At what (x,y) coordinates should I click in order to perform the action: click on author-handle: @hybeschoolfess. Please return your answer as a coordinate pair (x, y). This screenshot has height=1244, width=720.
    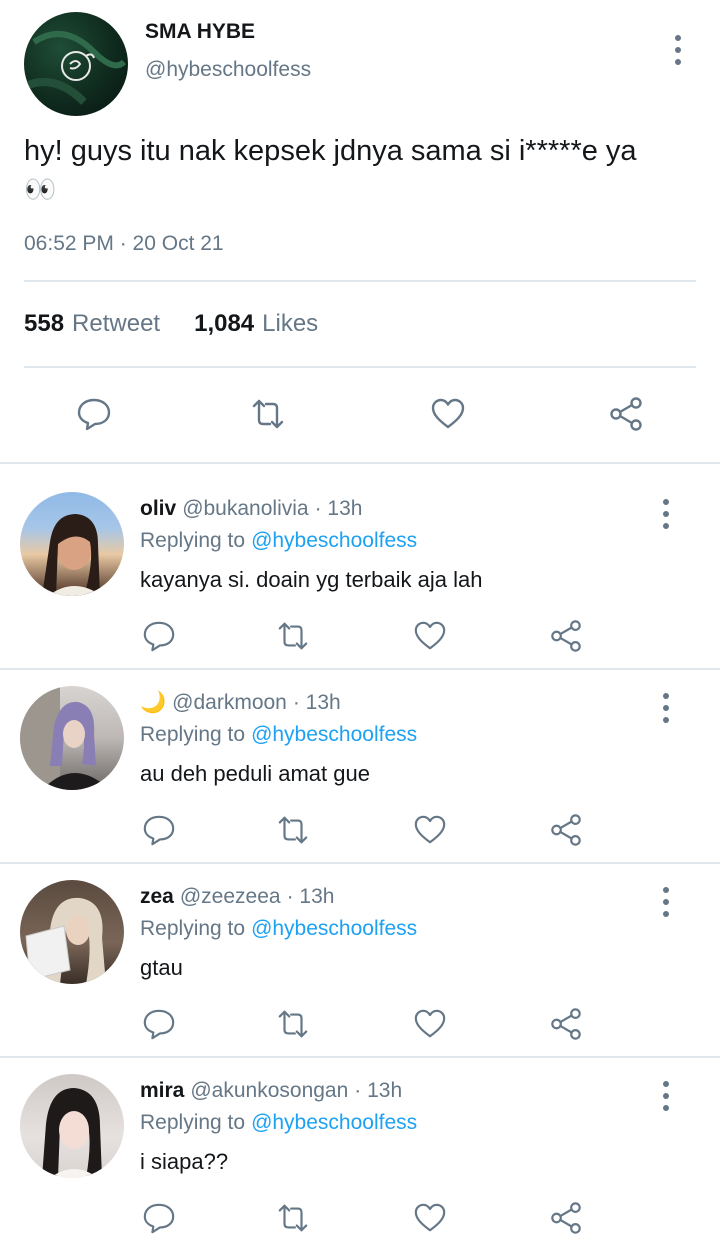
    Looking at the image, I should click on (228, 70).